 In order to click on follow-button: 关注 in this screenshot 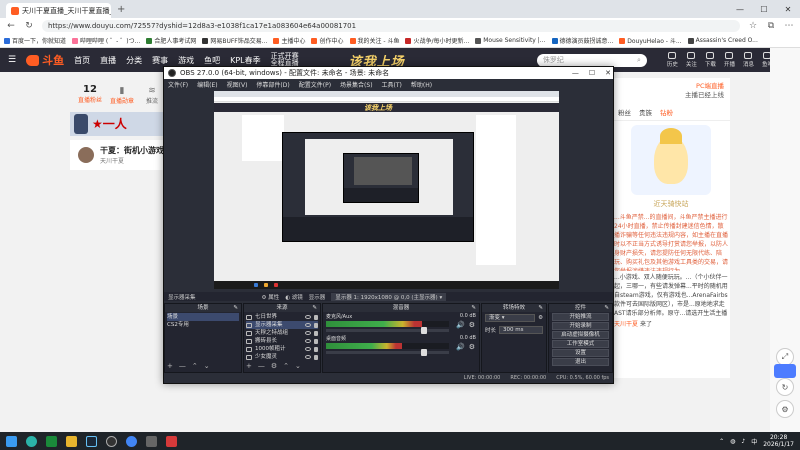, I will do `click(691, 60)`.